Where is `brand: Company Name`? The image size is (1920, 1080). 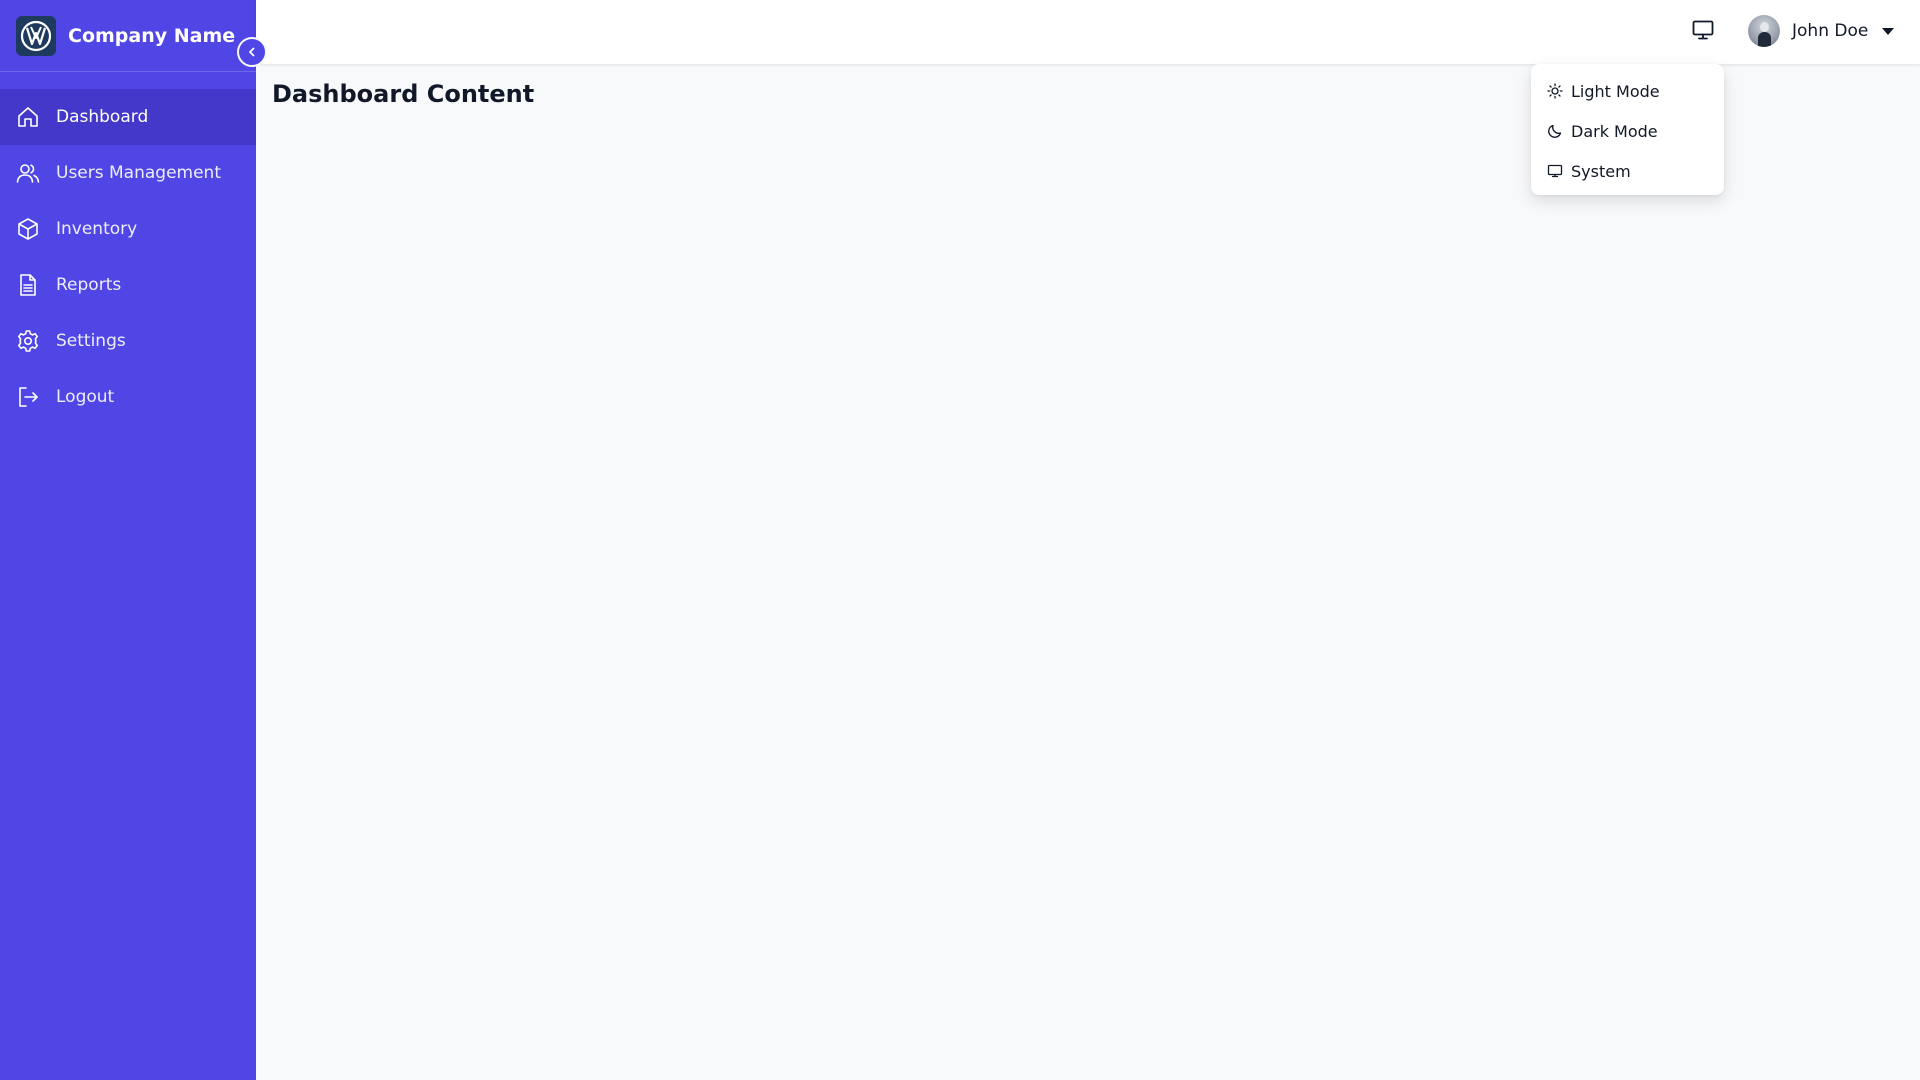
brand: Company Name is located at coordinates (128, 36).